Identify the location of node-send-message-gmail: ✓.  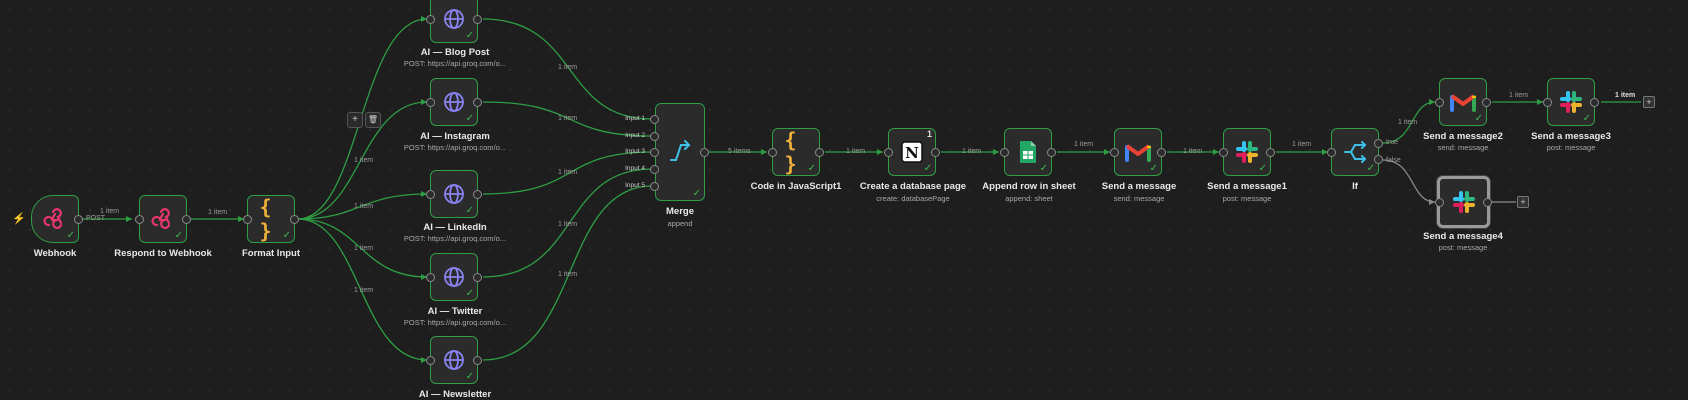
(1138, 152).